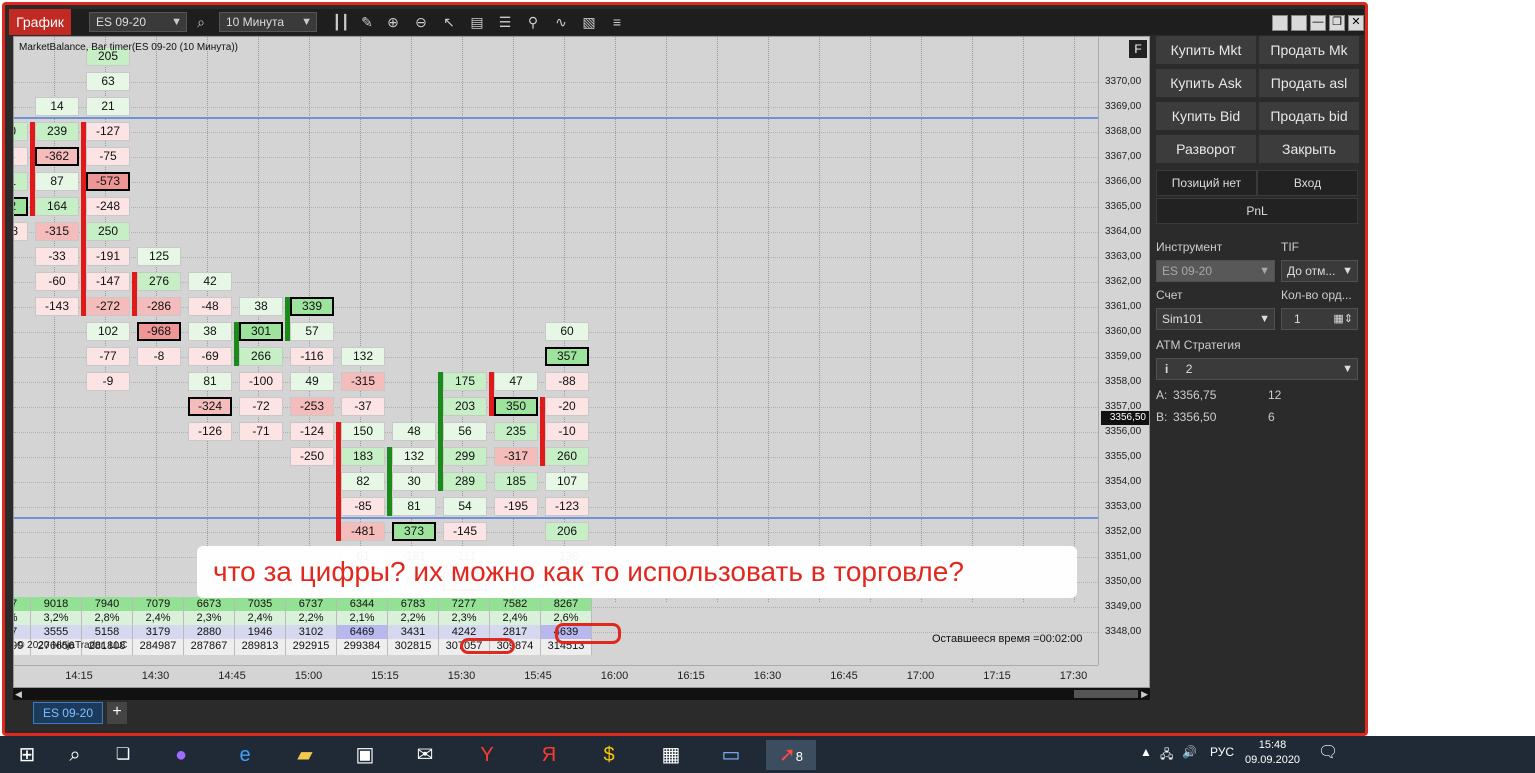 Image resolution: width=1535 pixels, height=773 pixels. What do you see at coordinates (671, 755) in the screenshot?
I see `calculator-icon: ▦` at bounding box center [671, 755].